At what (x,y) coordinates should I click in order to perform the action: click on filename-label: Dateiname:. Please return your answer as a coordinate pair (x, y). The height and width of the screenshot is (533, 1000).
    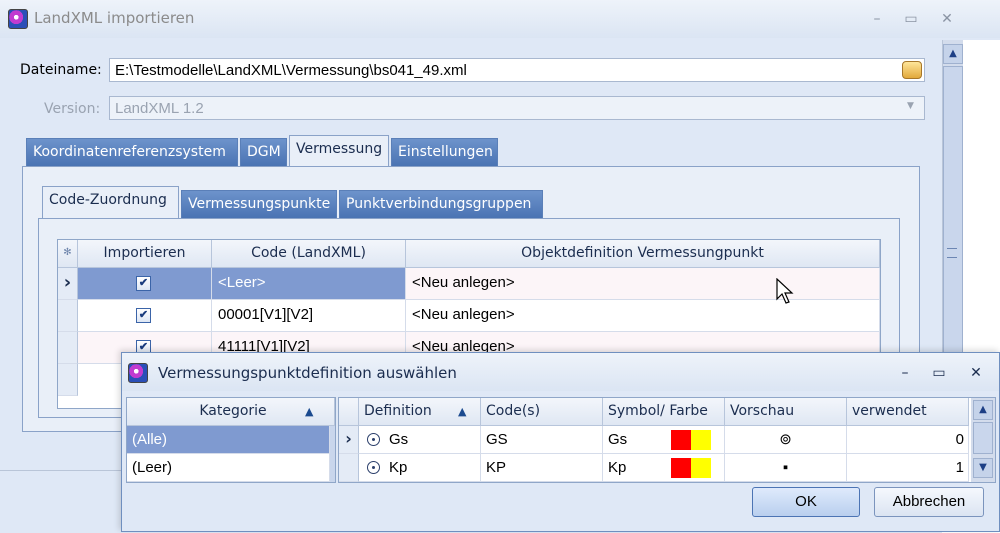
    Looking at the image, I should click on (61, 70).